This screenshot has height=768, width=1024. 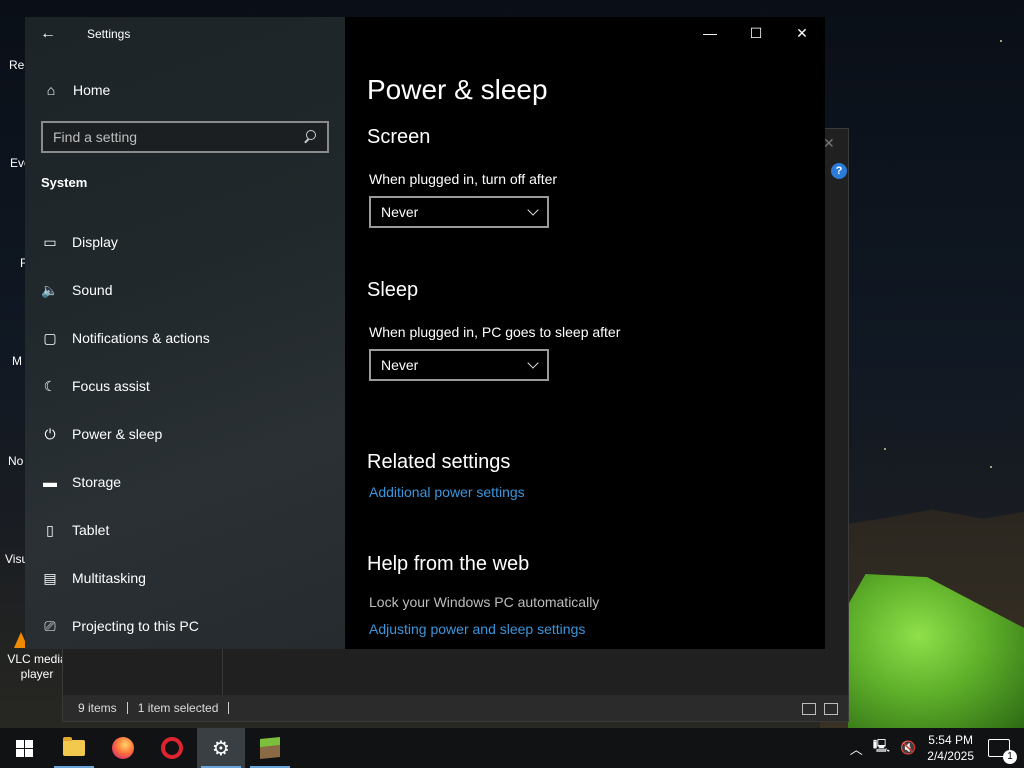 What do you see at coordinates (185, 386) in the screenshot?
I see `sidebar-item-focus-assist: ☾ Focus assist` at bounding box center [185, 386].